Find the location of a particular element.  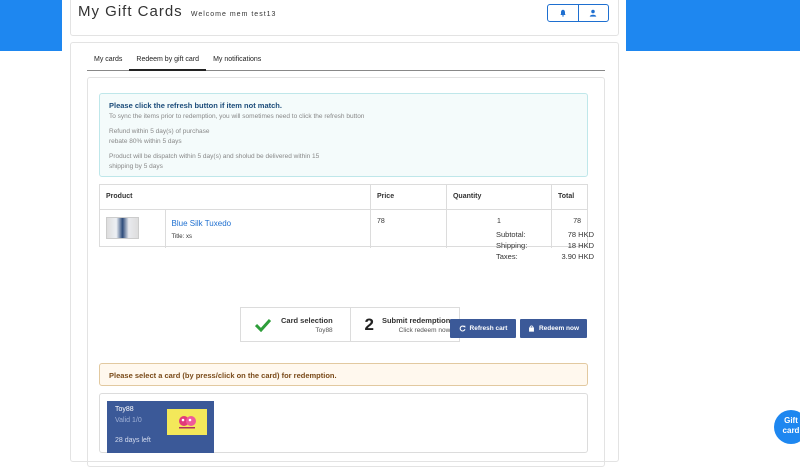

gift-card-fab-button: Gift card is located at coordinates (787, 427).